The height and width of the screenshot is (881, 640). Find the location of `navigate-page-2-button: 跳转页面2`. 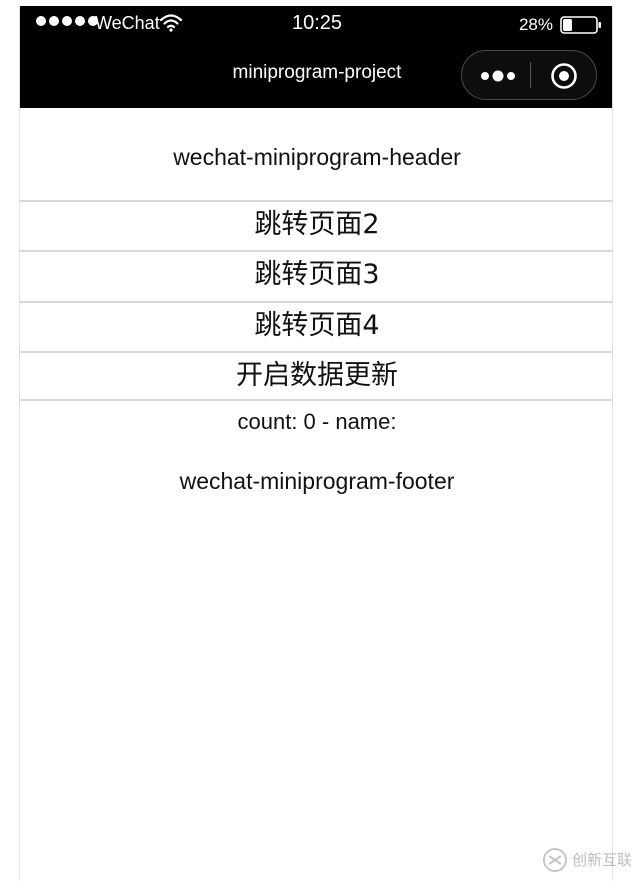

navigate-page-2-button: 跳转页面2 is located at coordinates (316, 225).